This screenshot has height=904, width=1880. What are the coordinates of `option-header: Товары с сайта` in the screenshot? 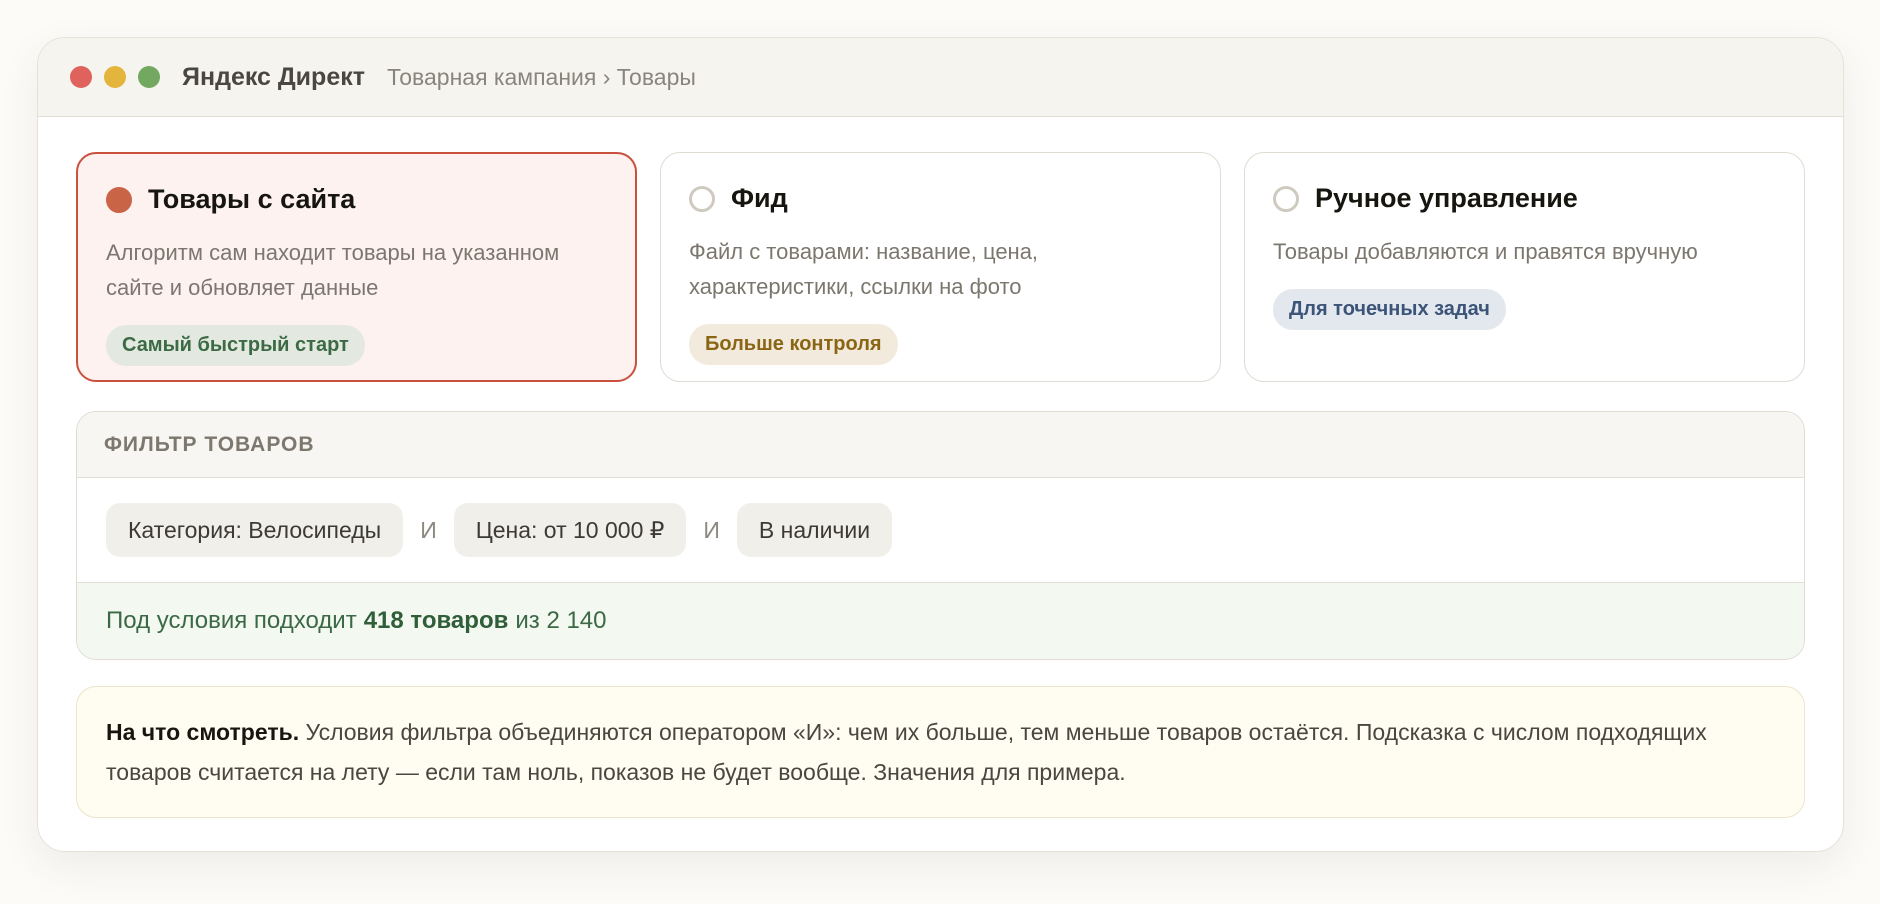 It's located at (356, 199).